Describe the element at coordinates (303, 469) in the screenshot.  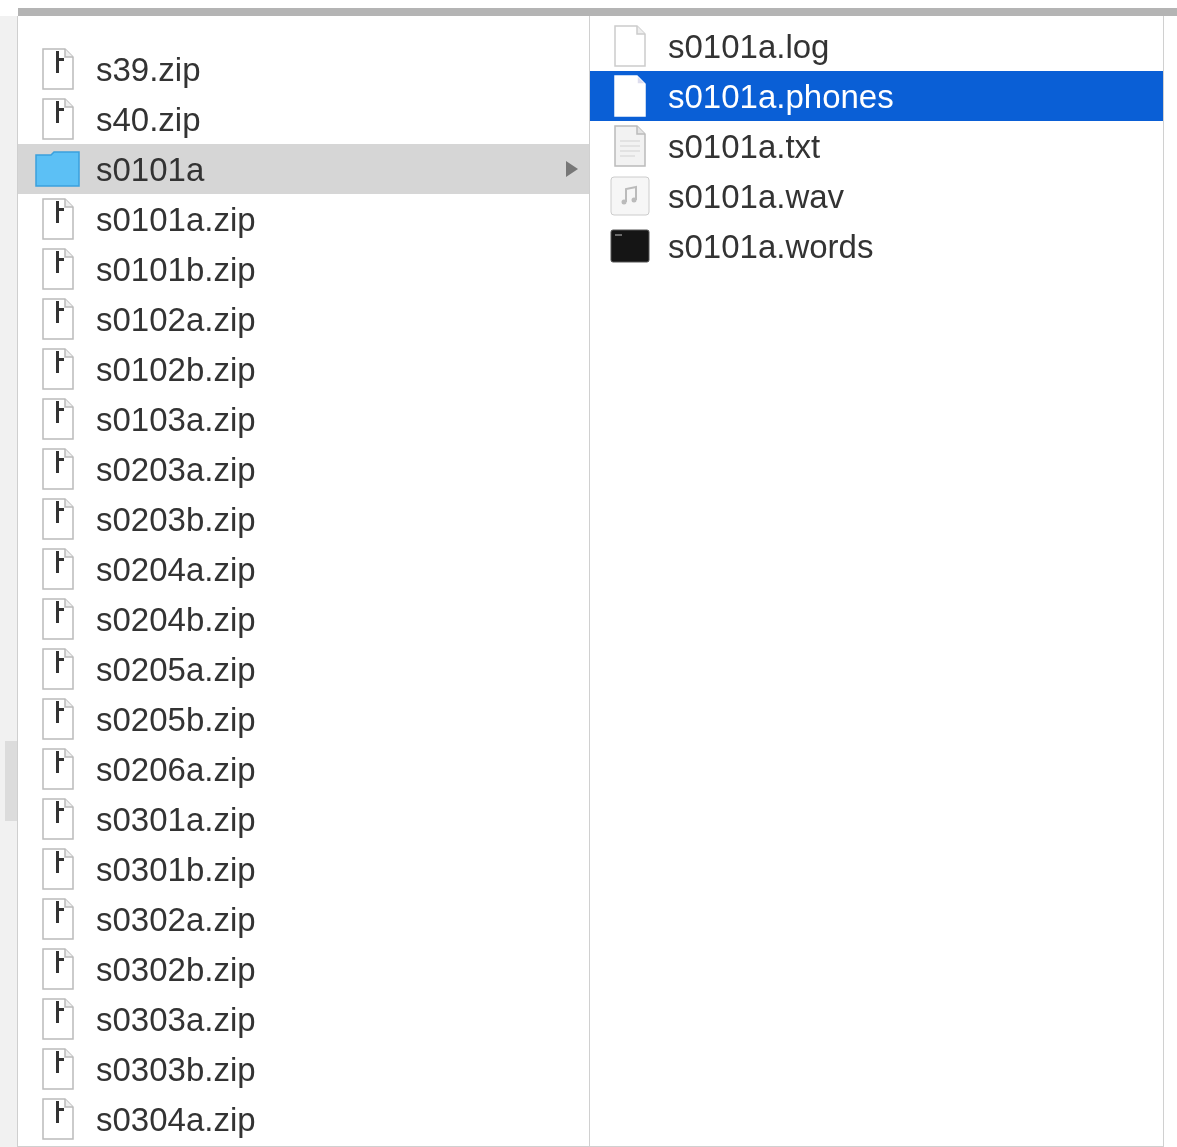
I see `file-row: s0203a.zip` at that location.